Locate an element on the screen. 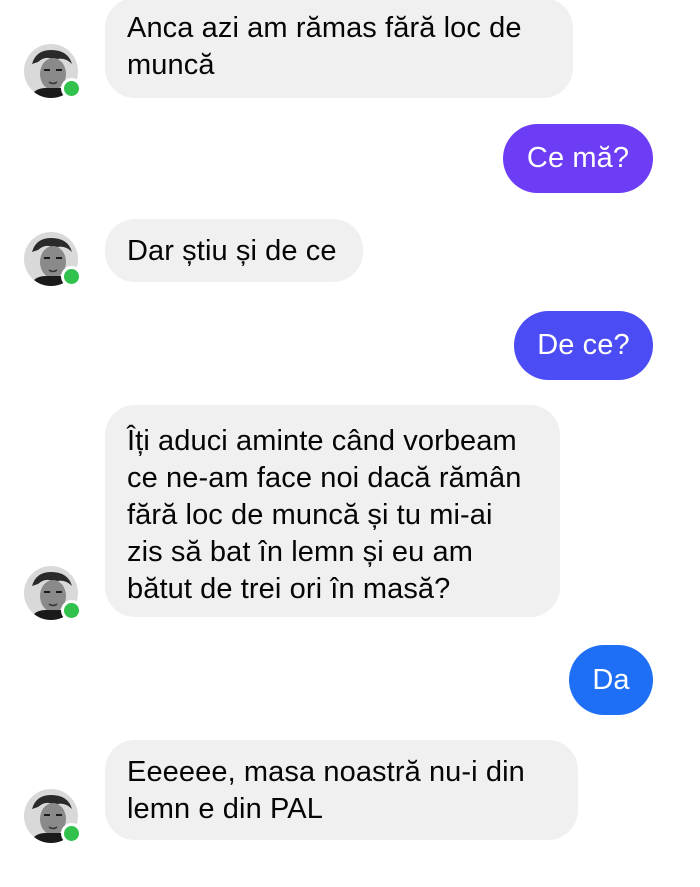  message-line: Îți aduci aminte când vorbeam is located at coordinates (322, 441).